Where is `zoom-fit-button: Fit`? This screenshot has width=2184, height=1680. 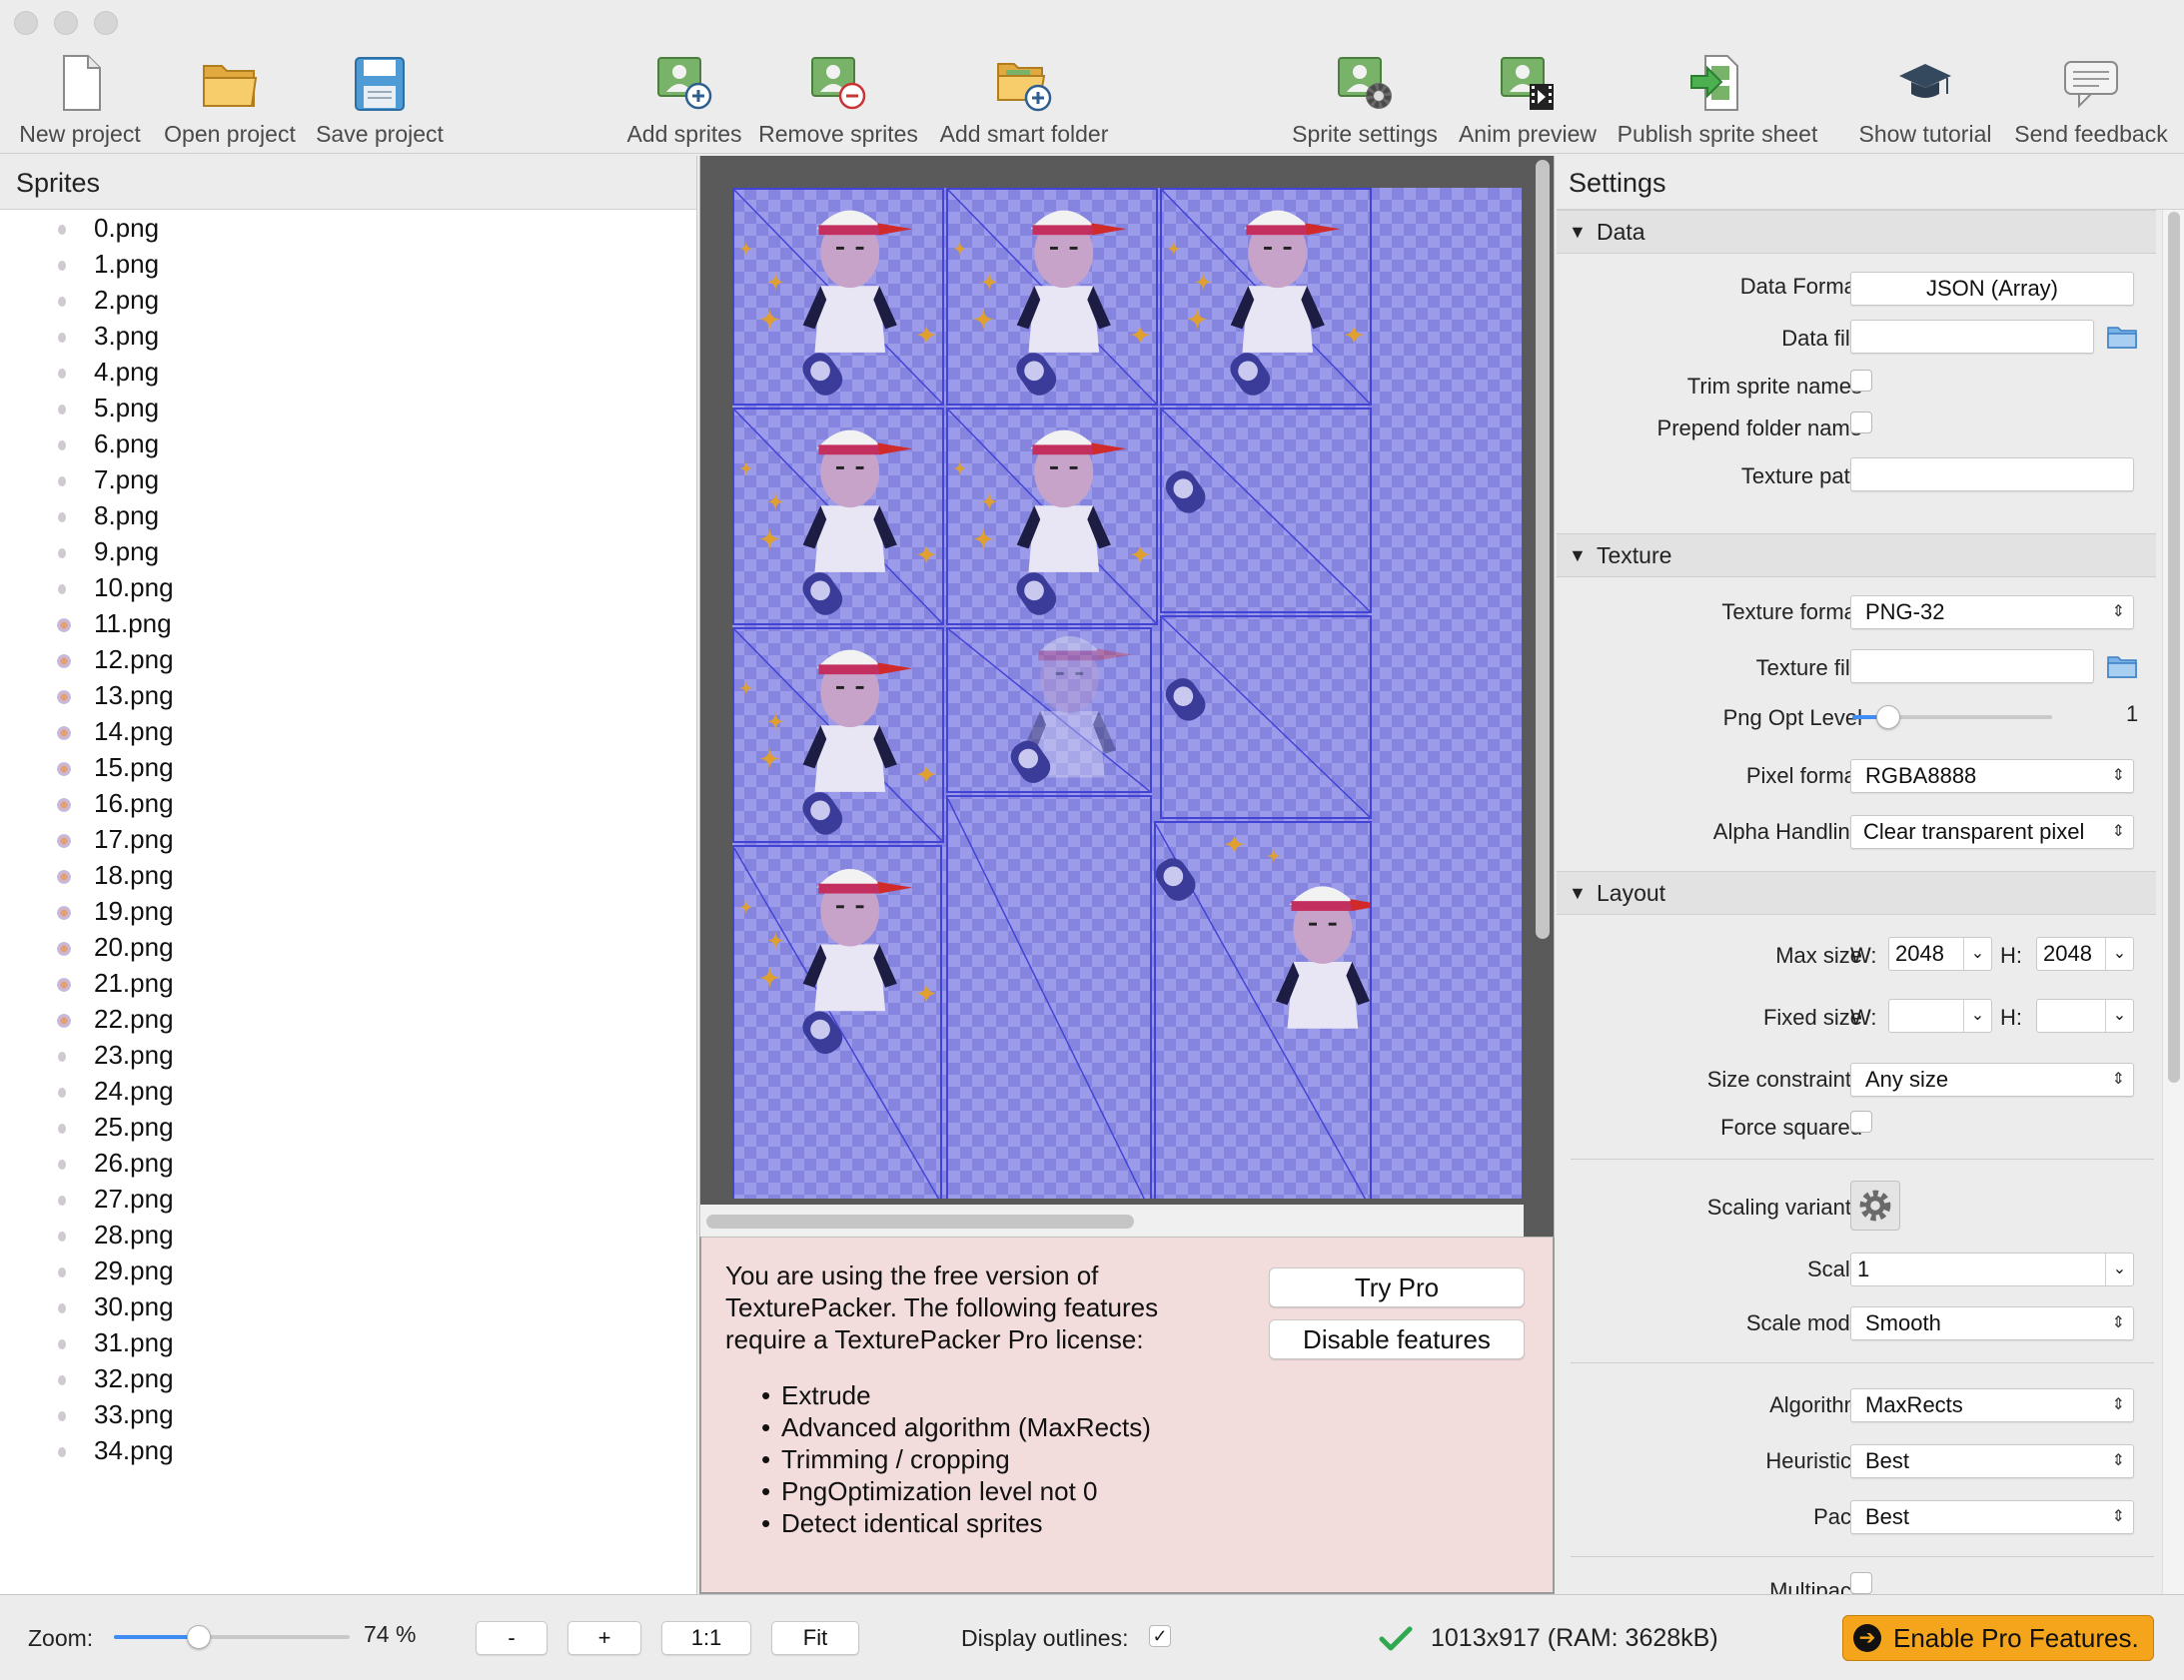
zoom-fit-button: Fit is located at coordinates (815, 1638).